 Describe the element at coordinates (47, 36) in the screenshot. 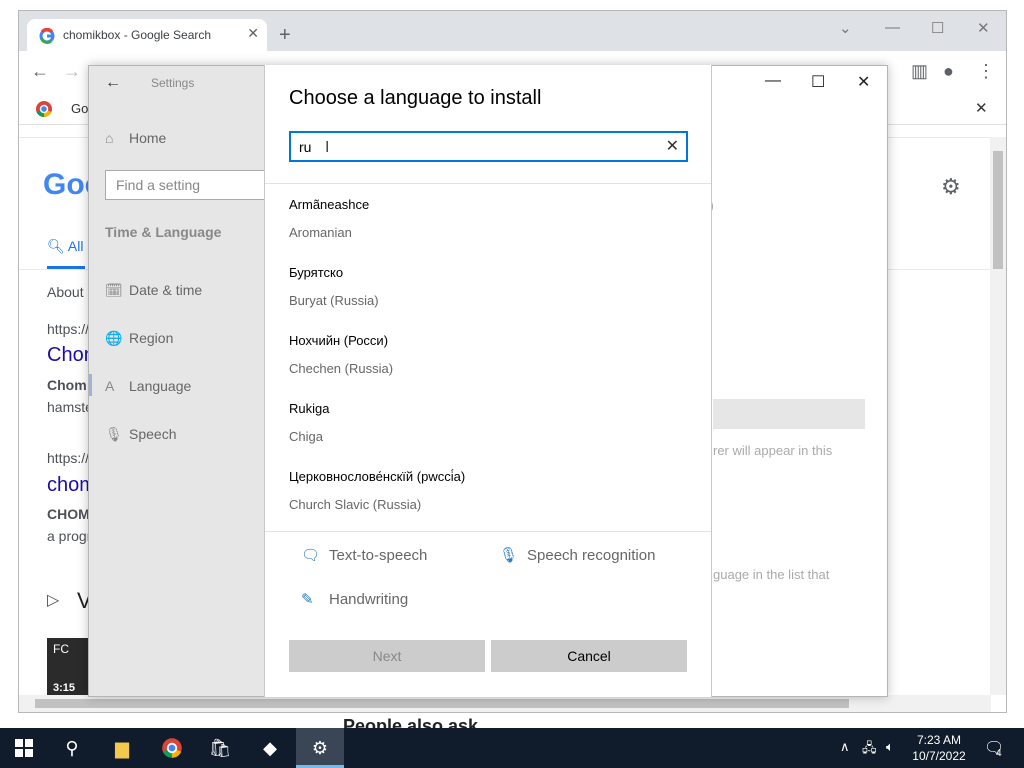

I see `google-favicon-icon` at that location.